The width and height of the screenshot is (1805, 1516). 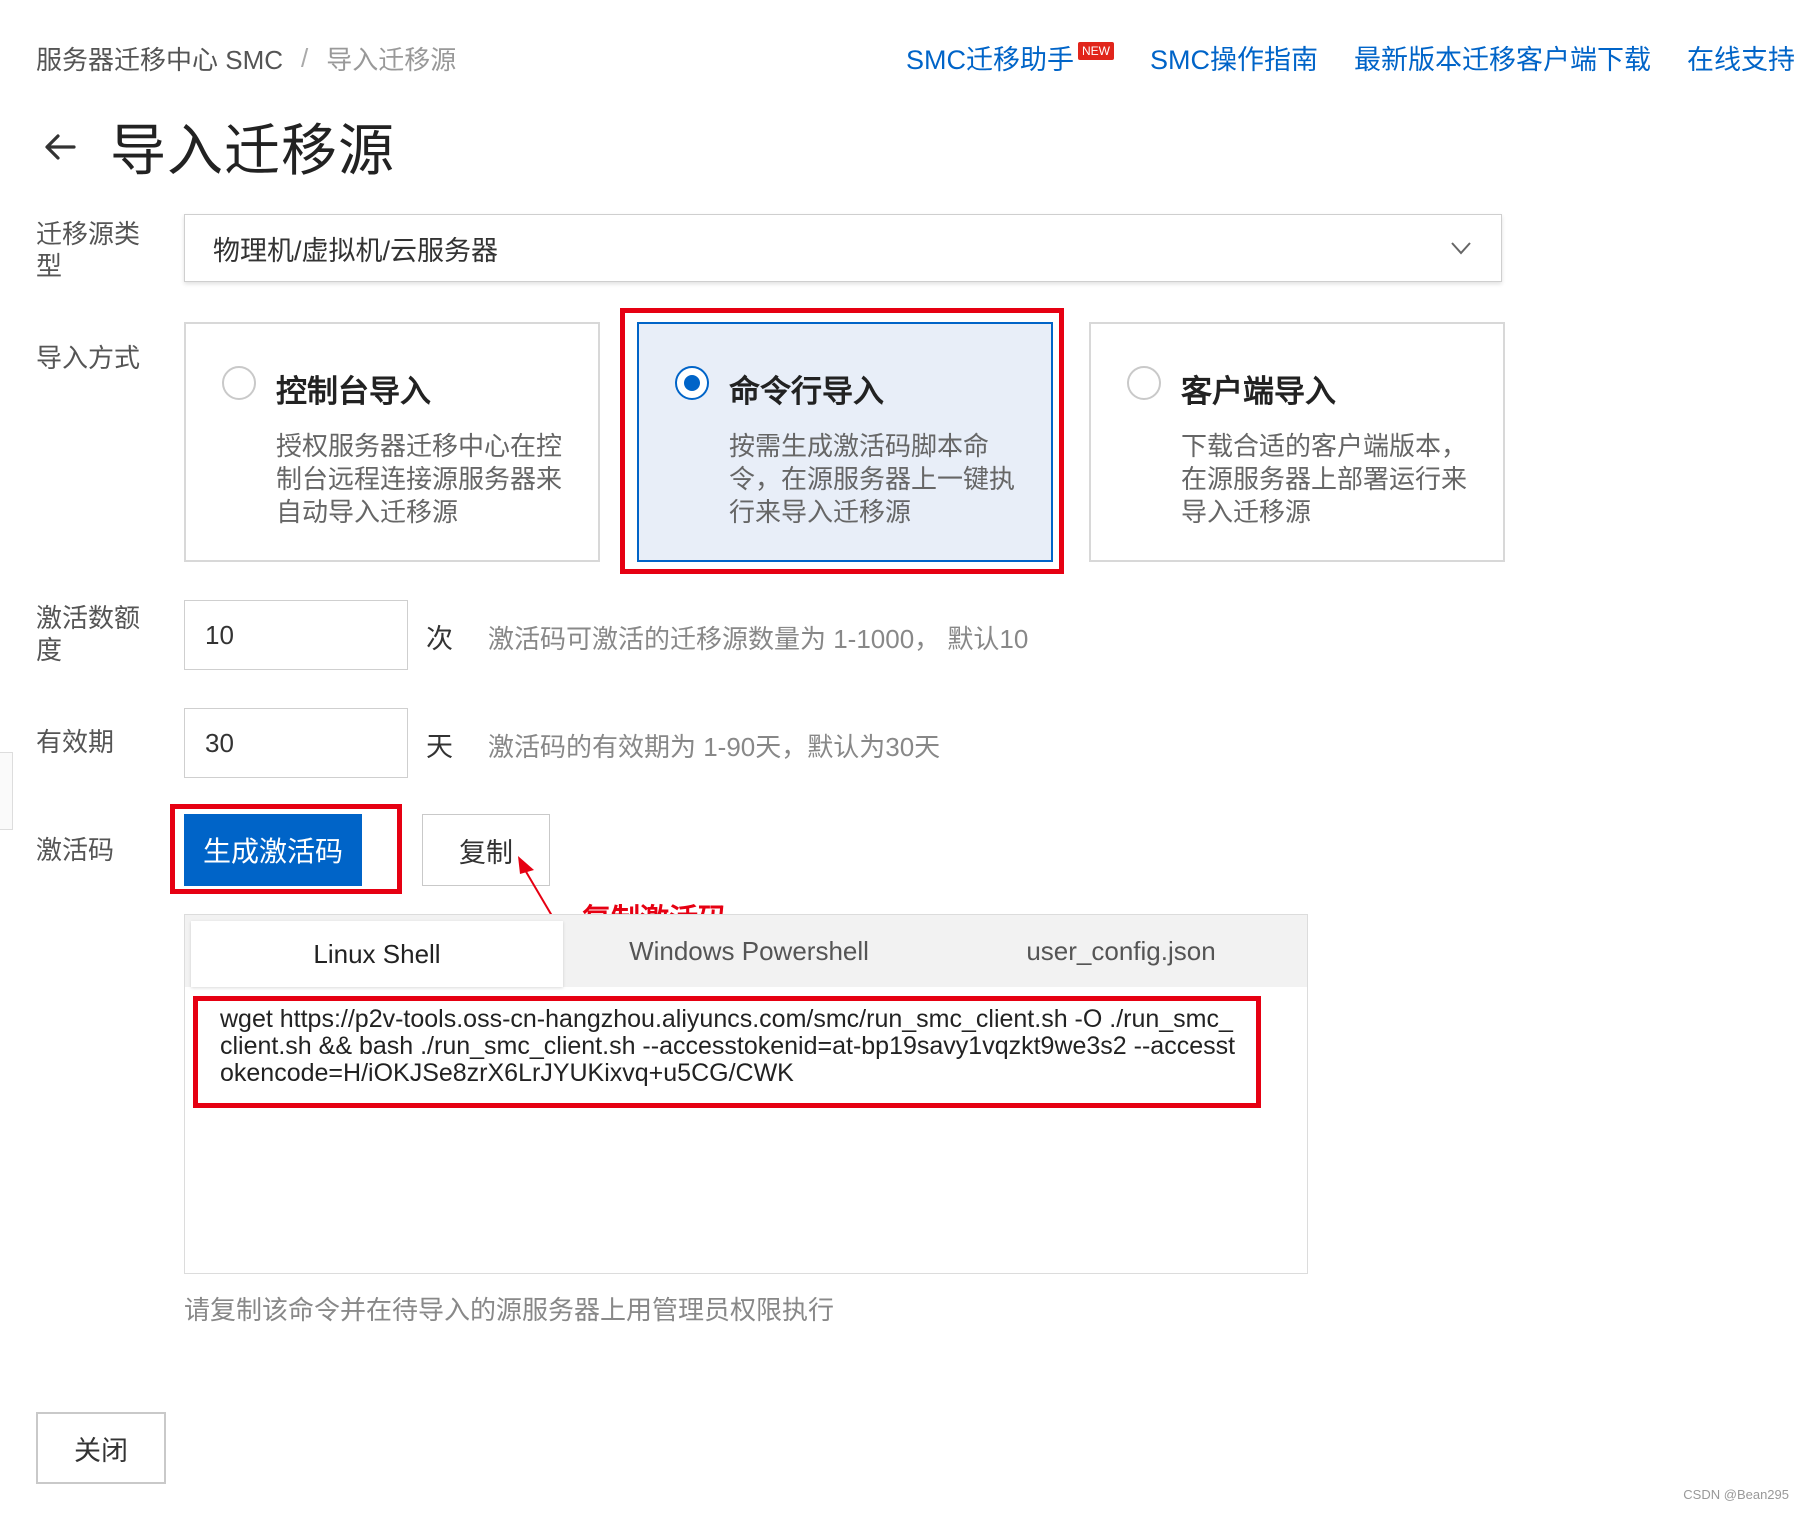 I want to click on smc-assistant-link: SMC迁移助手 NEW, so click(x=1010, y=57).